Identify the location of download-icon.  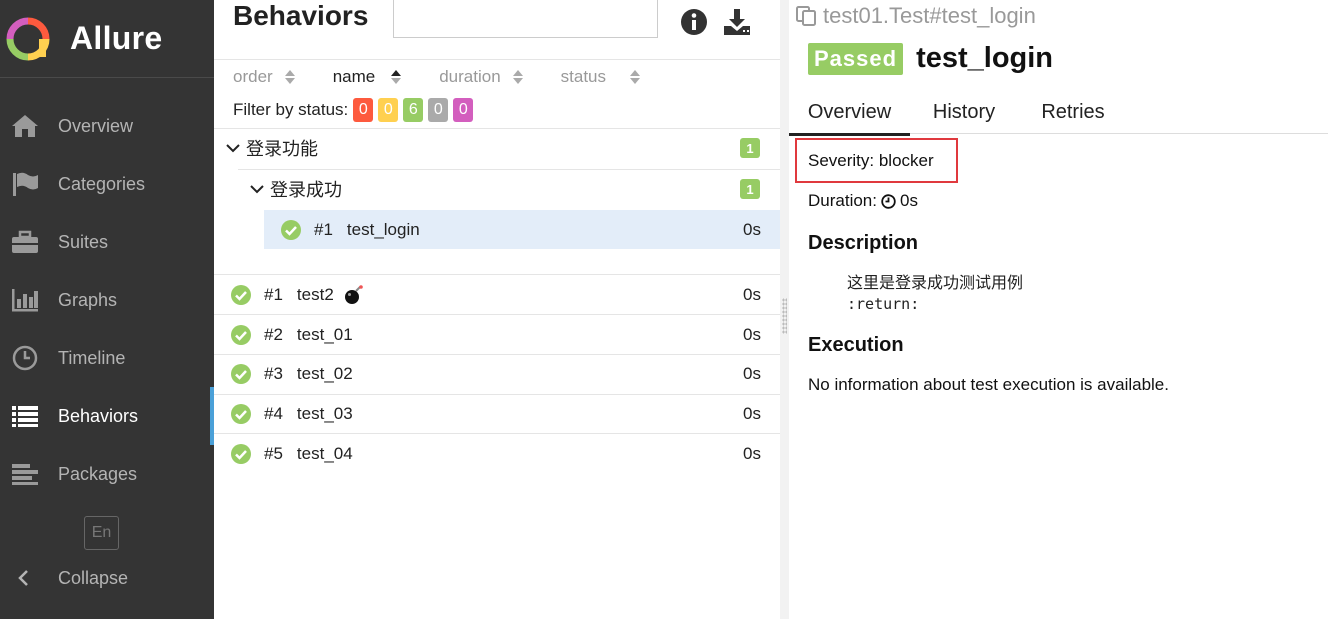
(737, 22).